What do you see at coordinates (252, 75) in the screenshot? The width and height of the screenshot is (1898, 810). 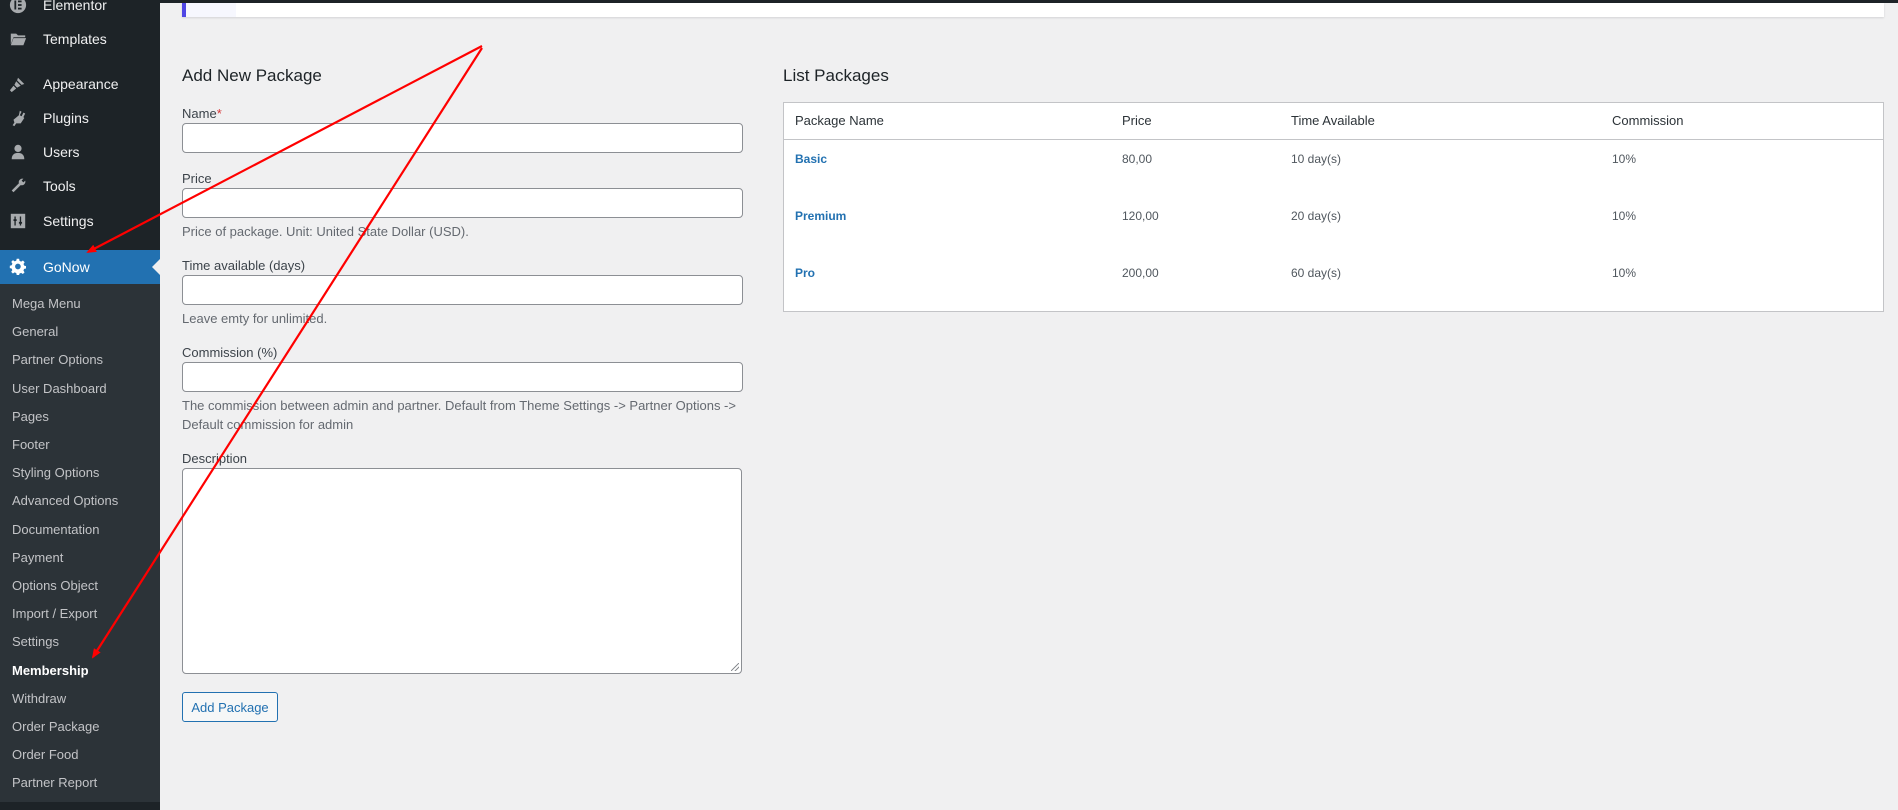 I see `form-title: Add New Package` at bounding box center [252, 75].